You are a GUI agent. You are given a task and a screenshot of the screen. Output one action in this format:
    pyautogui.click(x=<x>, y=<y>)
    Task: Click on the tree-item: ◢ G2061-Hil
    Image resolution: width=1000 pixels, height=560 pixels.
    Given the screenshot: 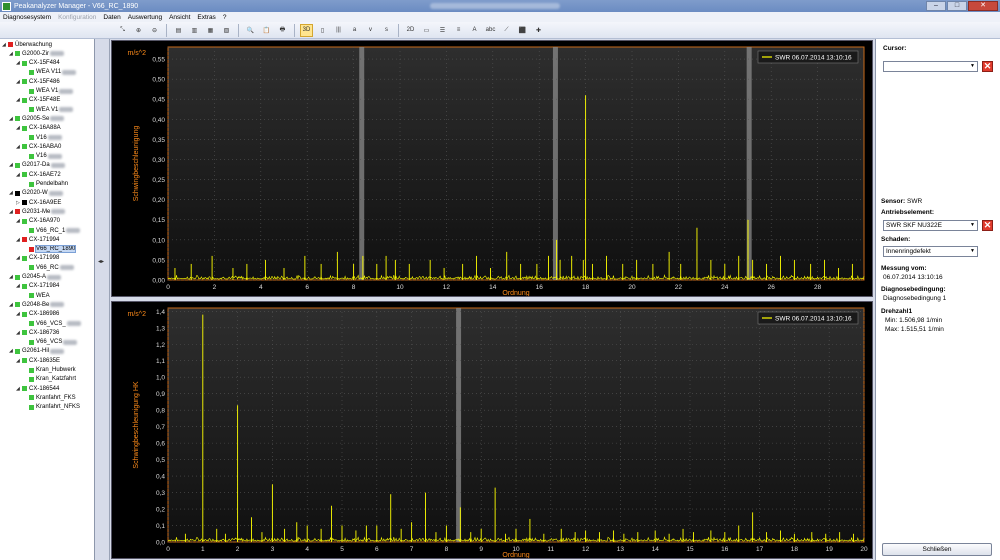 What is the action you would take?
    pyautogui.click(x=37, y=351)
    